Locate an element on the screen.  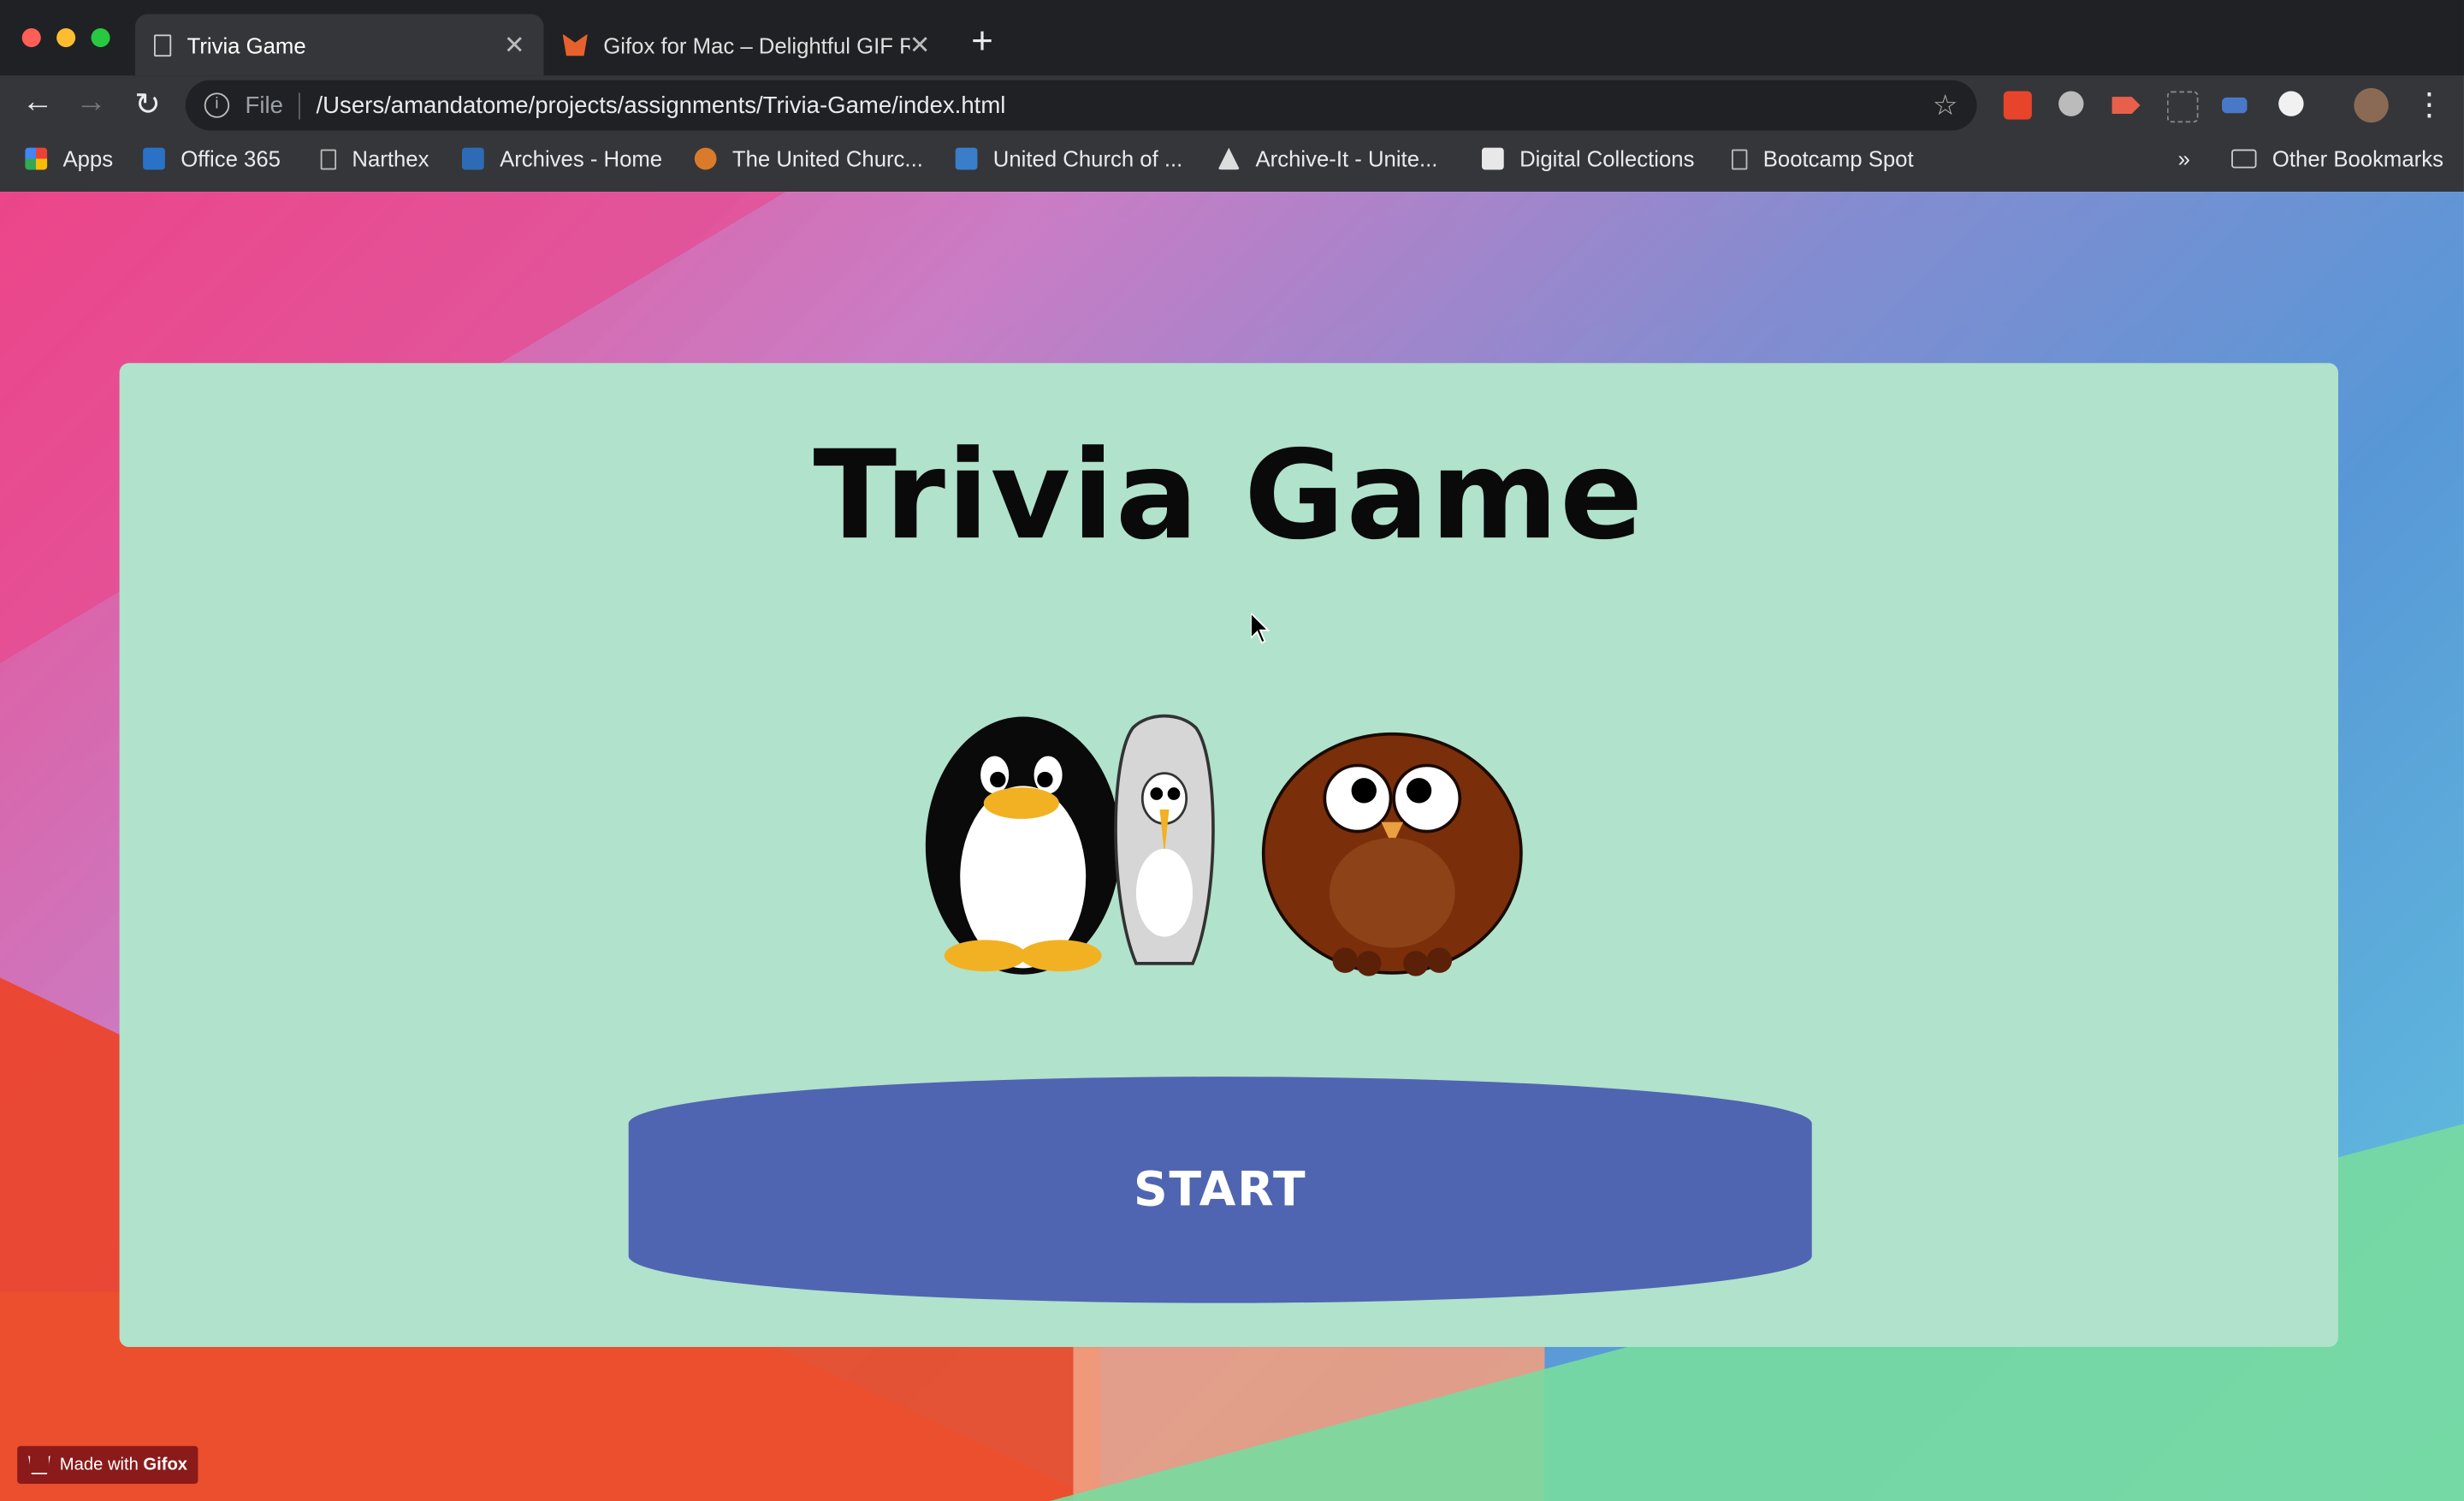
forward-icon: → is located at coordinates (91, 103).